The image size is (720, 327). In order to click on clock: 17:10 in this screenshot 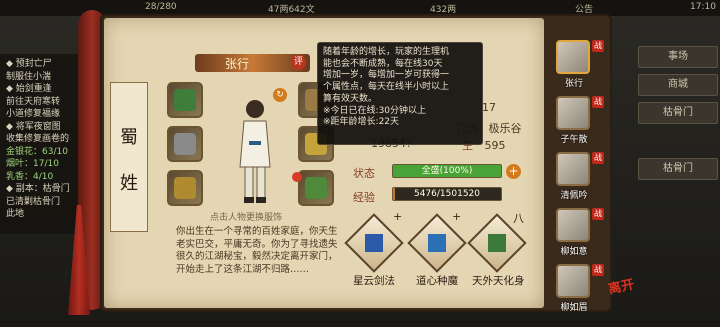, I will do `click(703, 7)`.